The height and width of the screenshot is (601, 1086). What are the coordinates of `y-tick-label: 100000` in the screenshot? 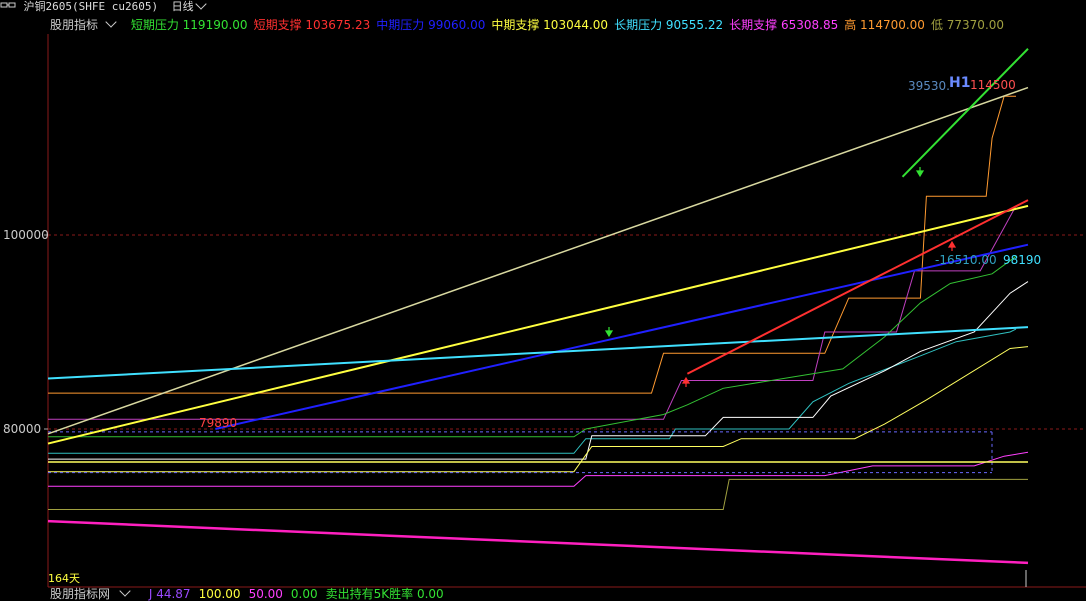 It's located at (26, 235).